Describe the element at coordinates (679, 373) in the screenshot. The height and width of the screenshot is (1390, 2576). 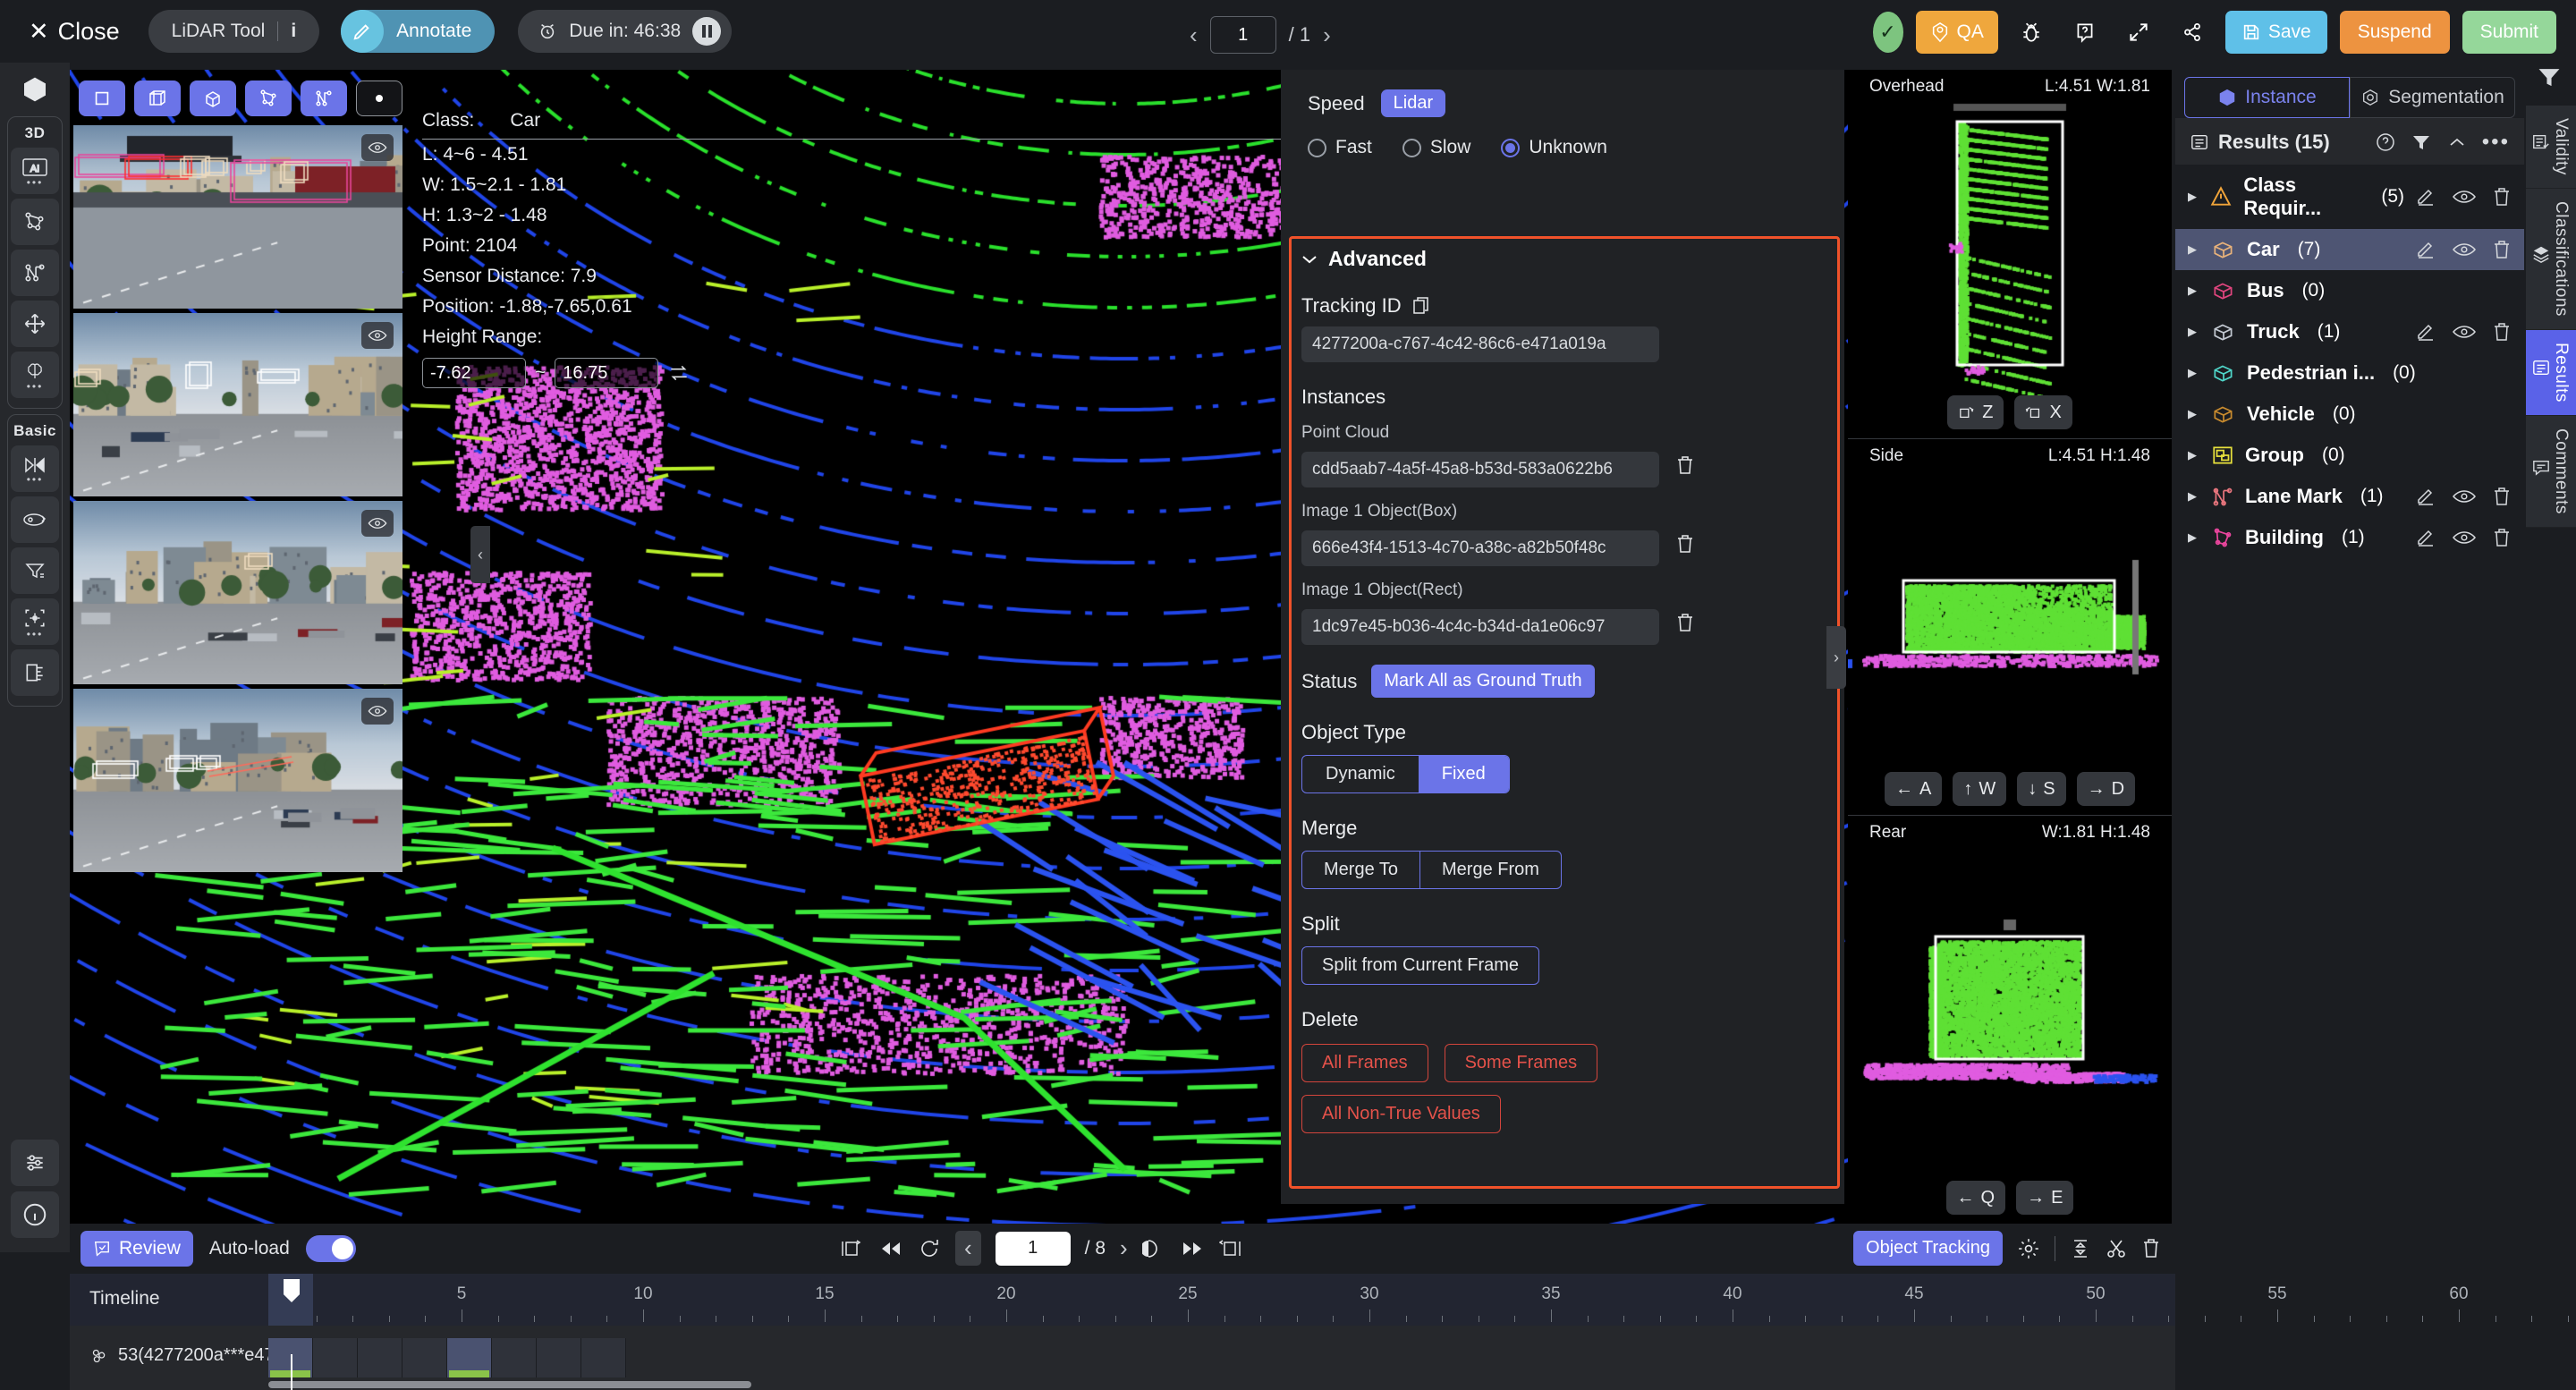
I see `height-range-reset-icon` at that location.